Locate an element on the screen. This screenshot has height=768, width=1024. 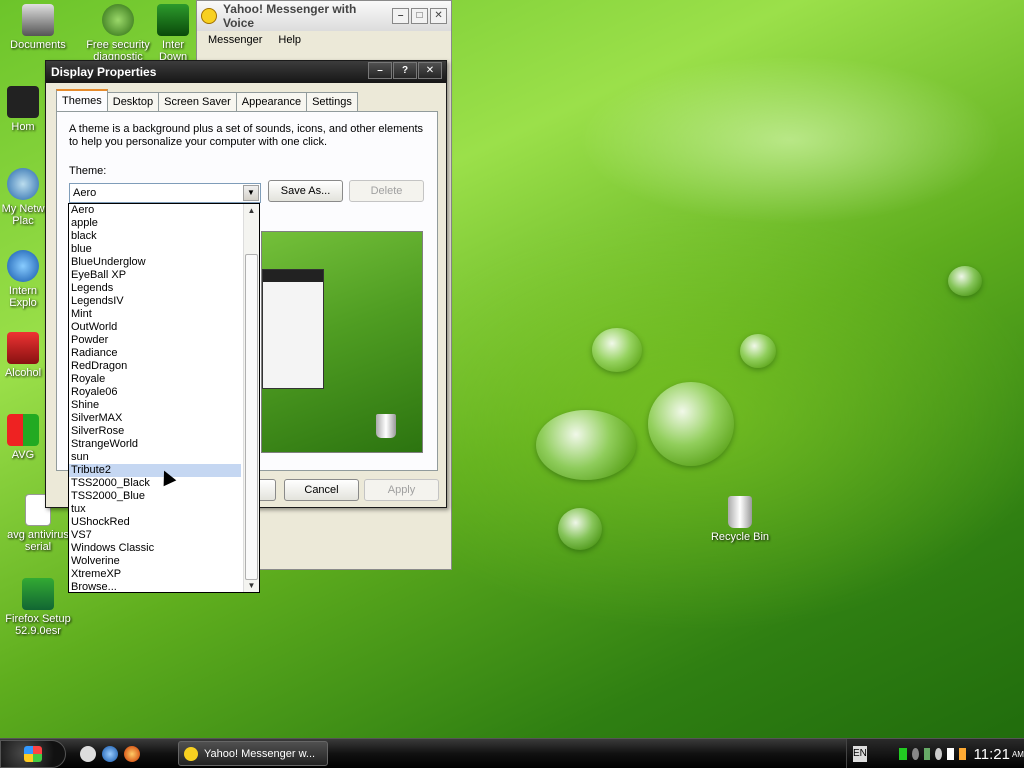
yahoo-smiley-icon is located at coordinates (209, 16).